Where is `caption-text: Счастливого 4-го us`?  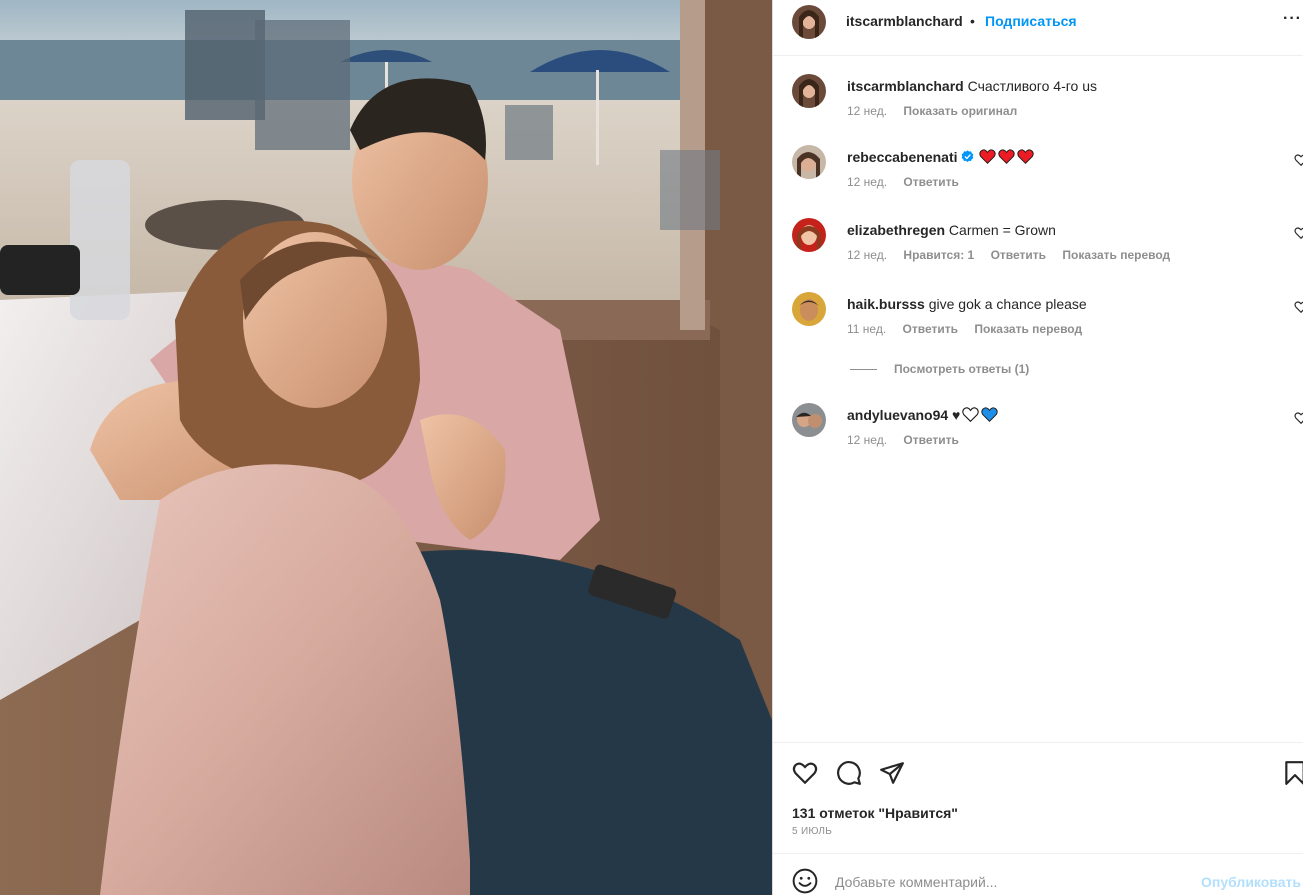
caption-text: Счастливого 4-го us is located at coordinates (1032, 86).